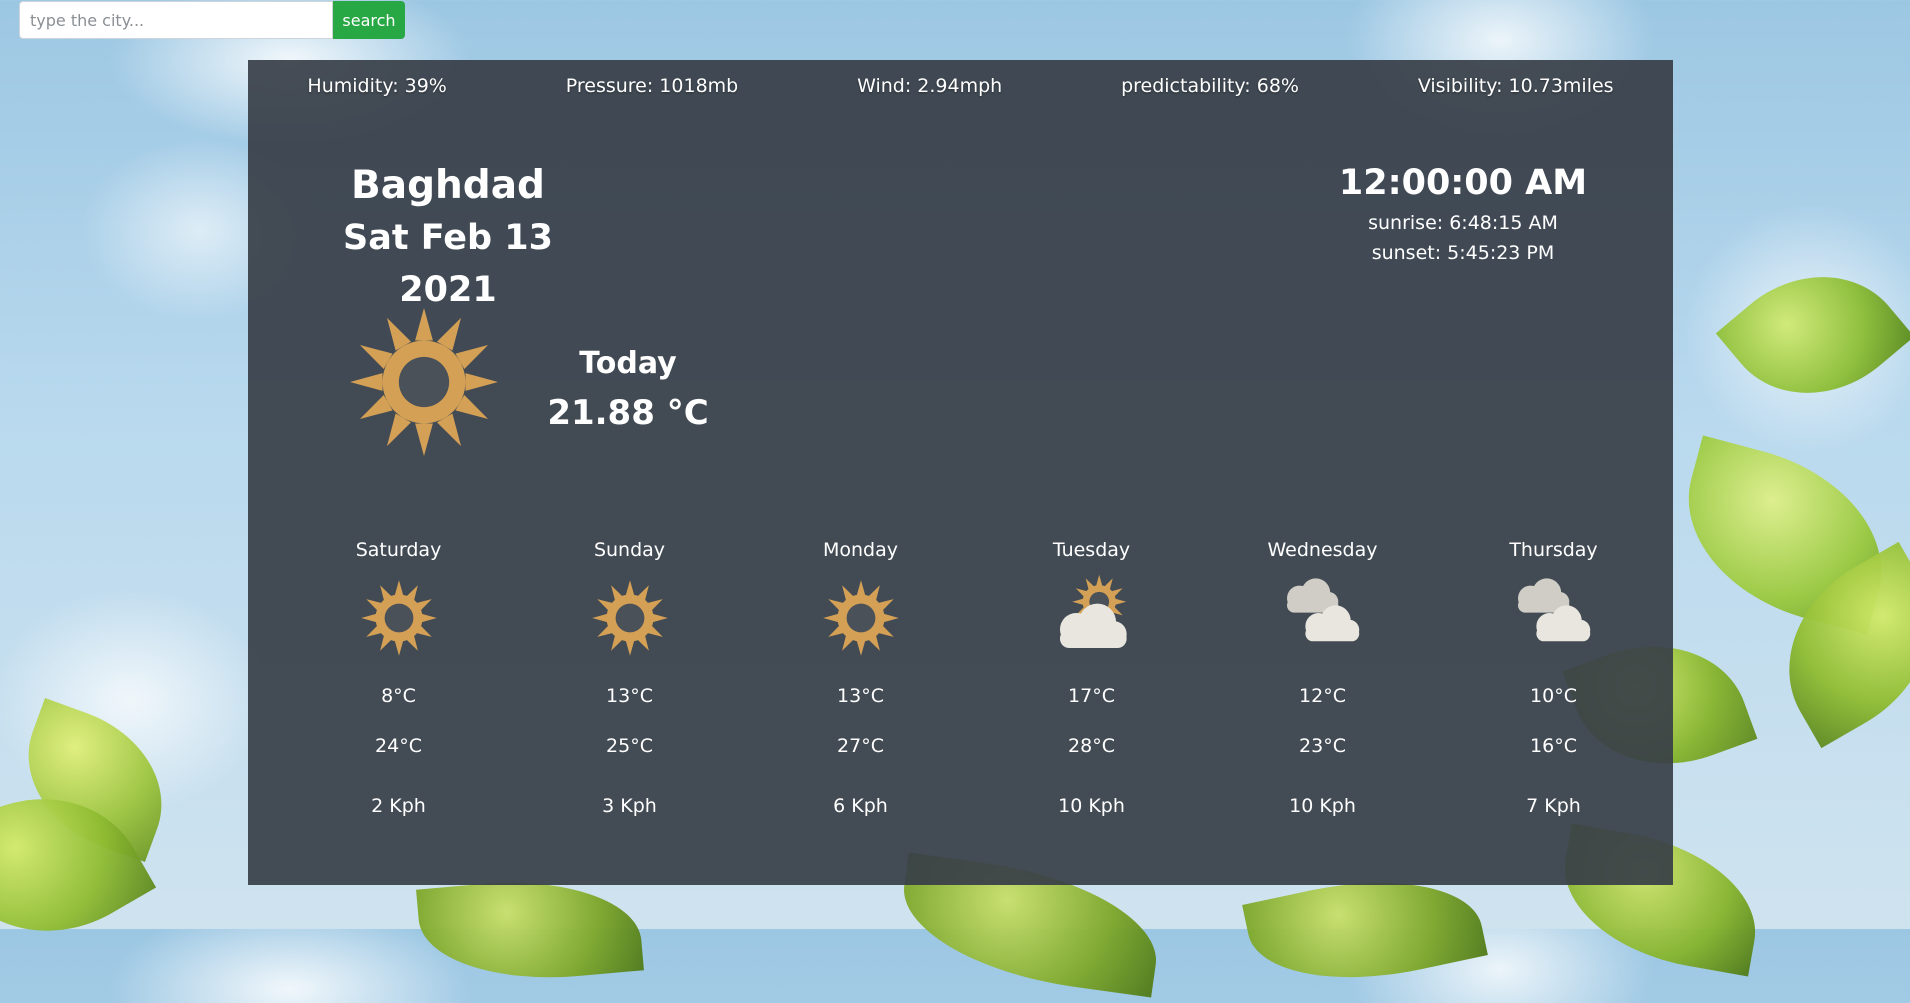  What do you see at coordinates (1091, 550) in the screenshot?
I see `forecast-day-name: Tuesday` at bounding box center [1091, 550].